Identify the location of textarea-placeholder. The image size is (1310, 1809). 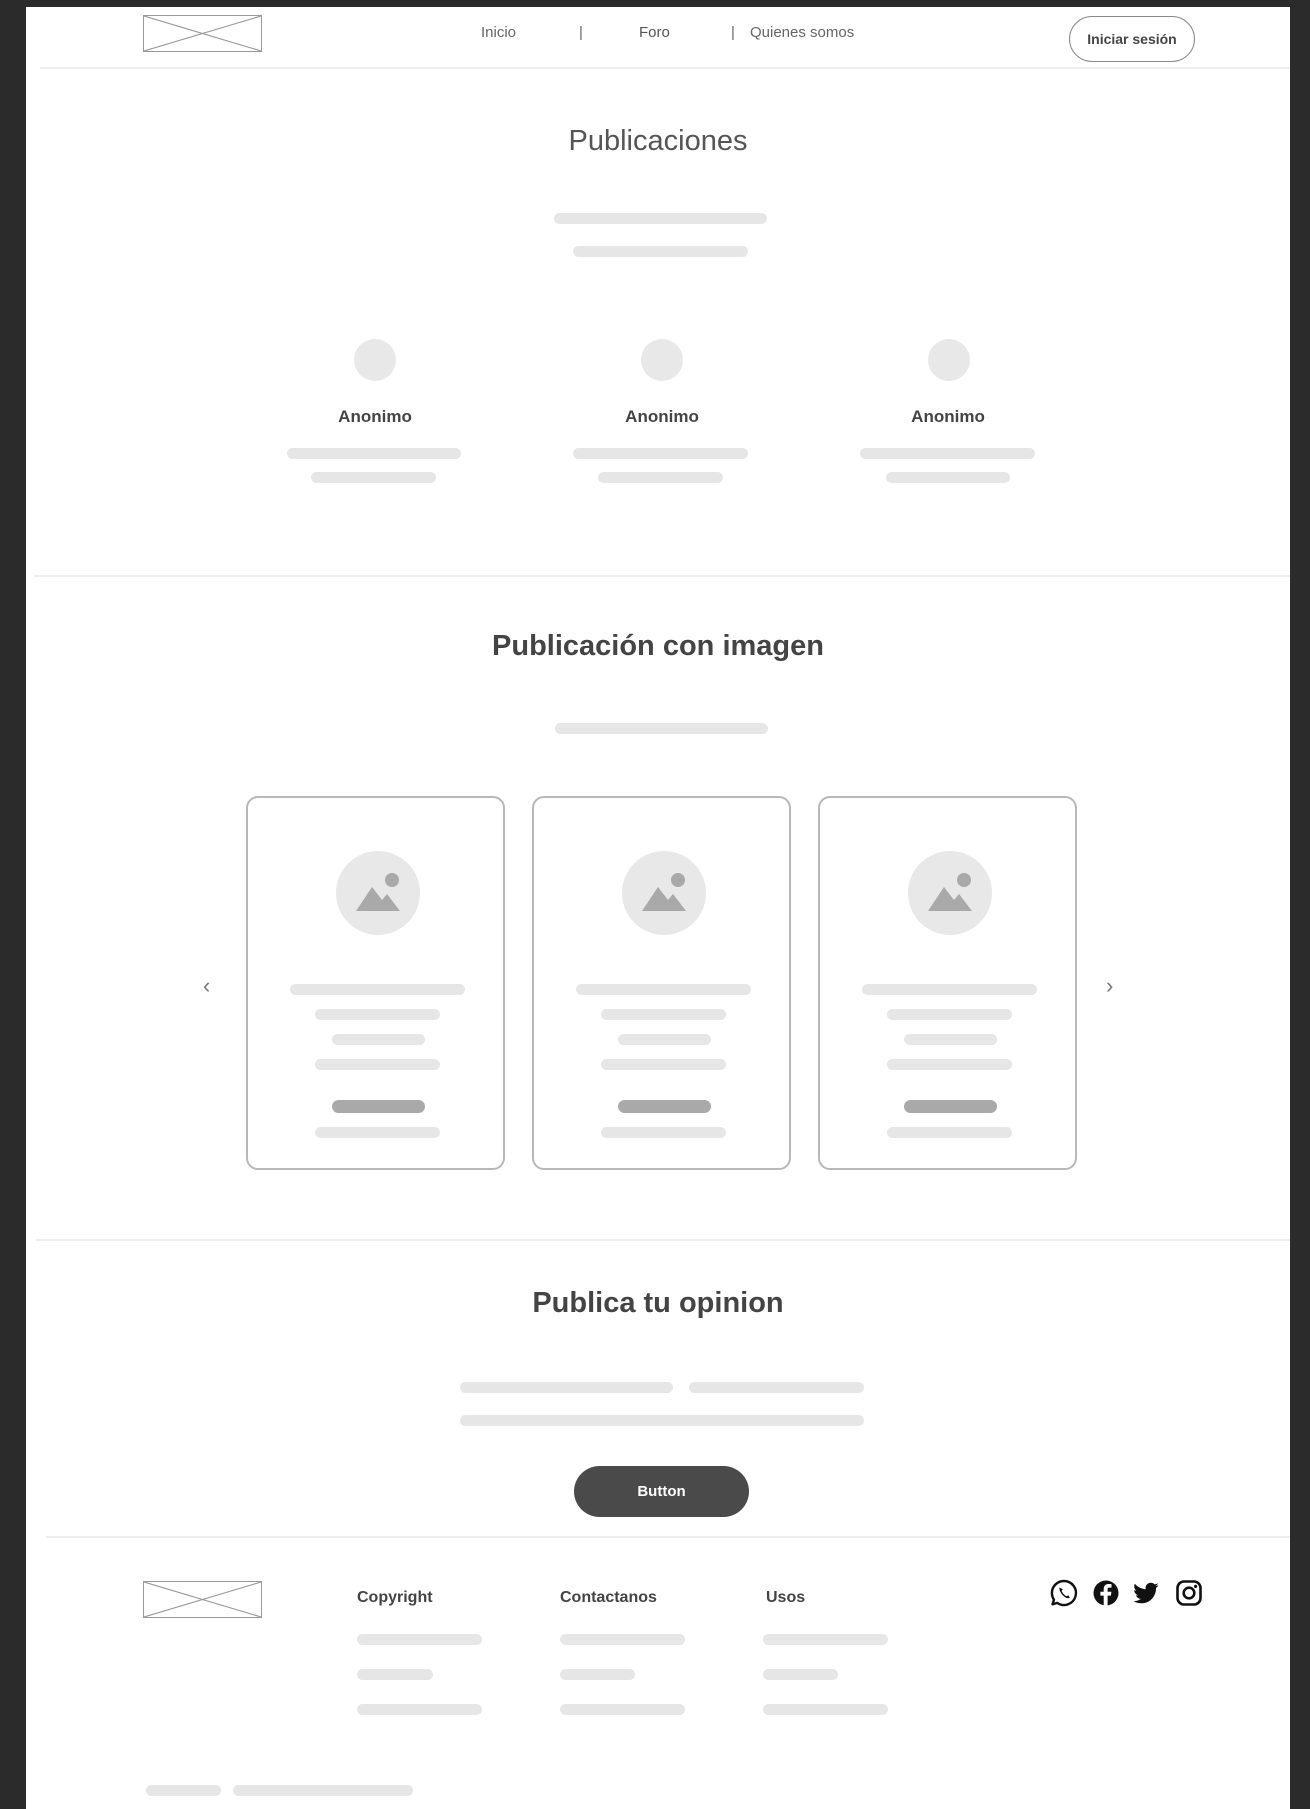
(662, 1420).